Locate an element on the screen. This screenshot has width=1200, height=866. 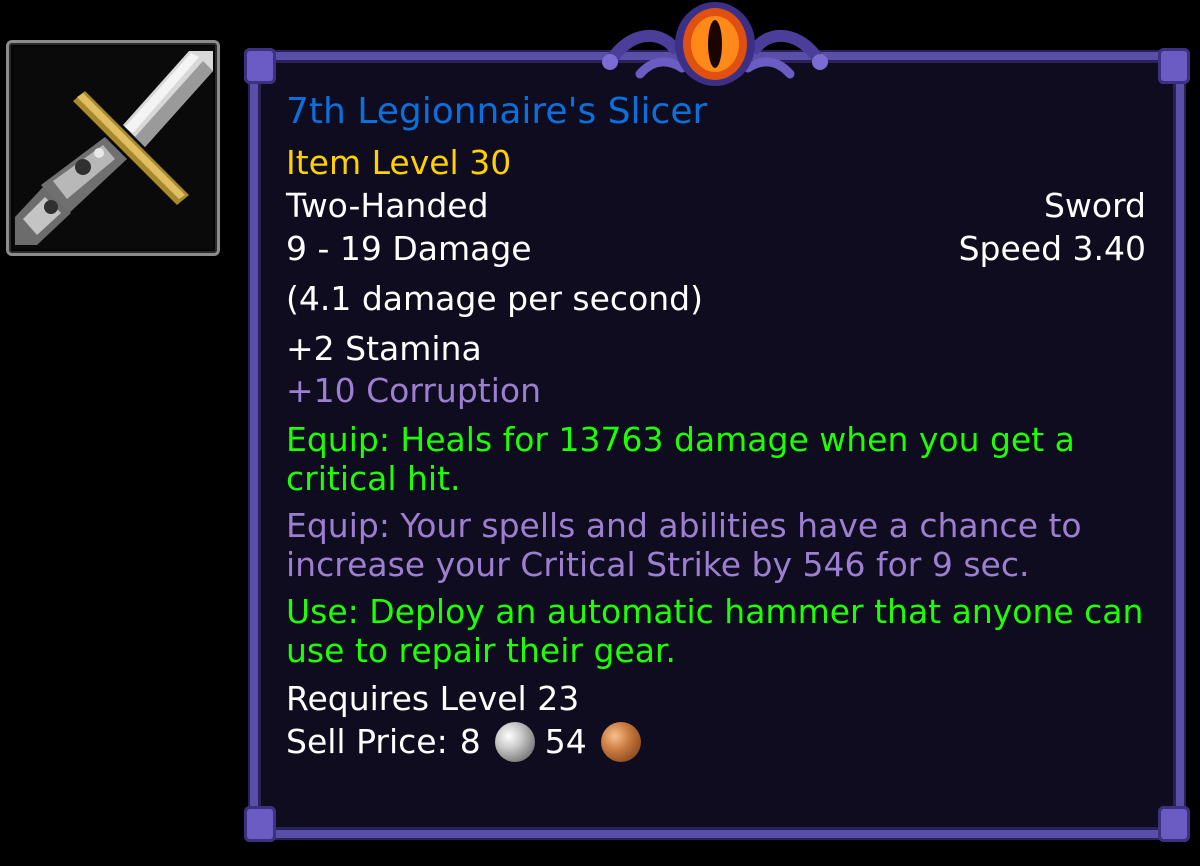
item-name: 7th Legionnaire's Slicer is located at coordinates (497, 111).